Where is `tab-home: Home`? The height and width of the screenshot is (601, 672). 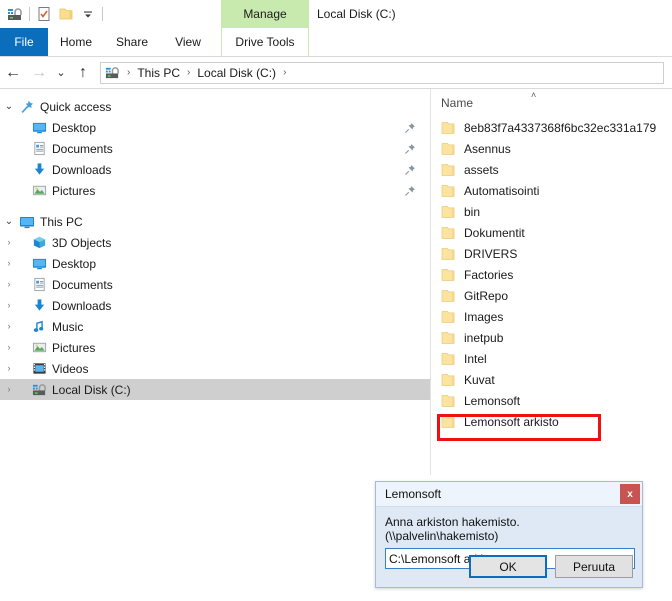 tab-home: Home is located at coordinates (76, 42).